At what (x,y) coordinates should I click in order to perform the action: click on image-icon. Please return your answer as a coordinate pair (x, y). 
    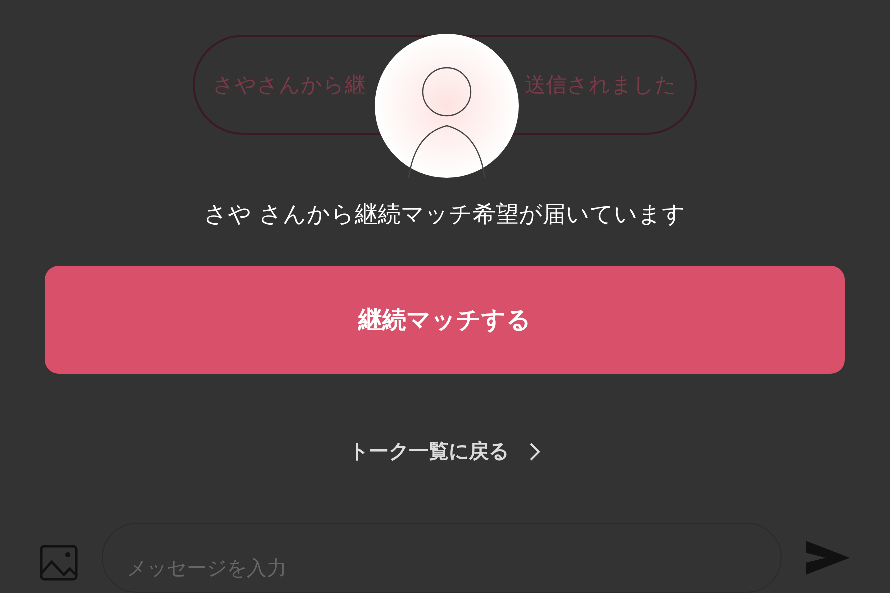
    Looking at the image, I should click on (59, 563).